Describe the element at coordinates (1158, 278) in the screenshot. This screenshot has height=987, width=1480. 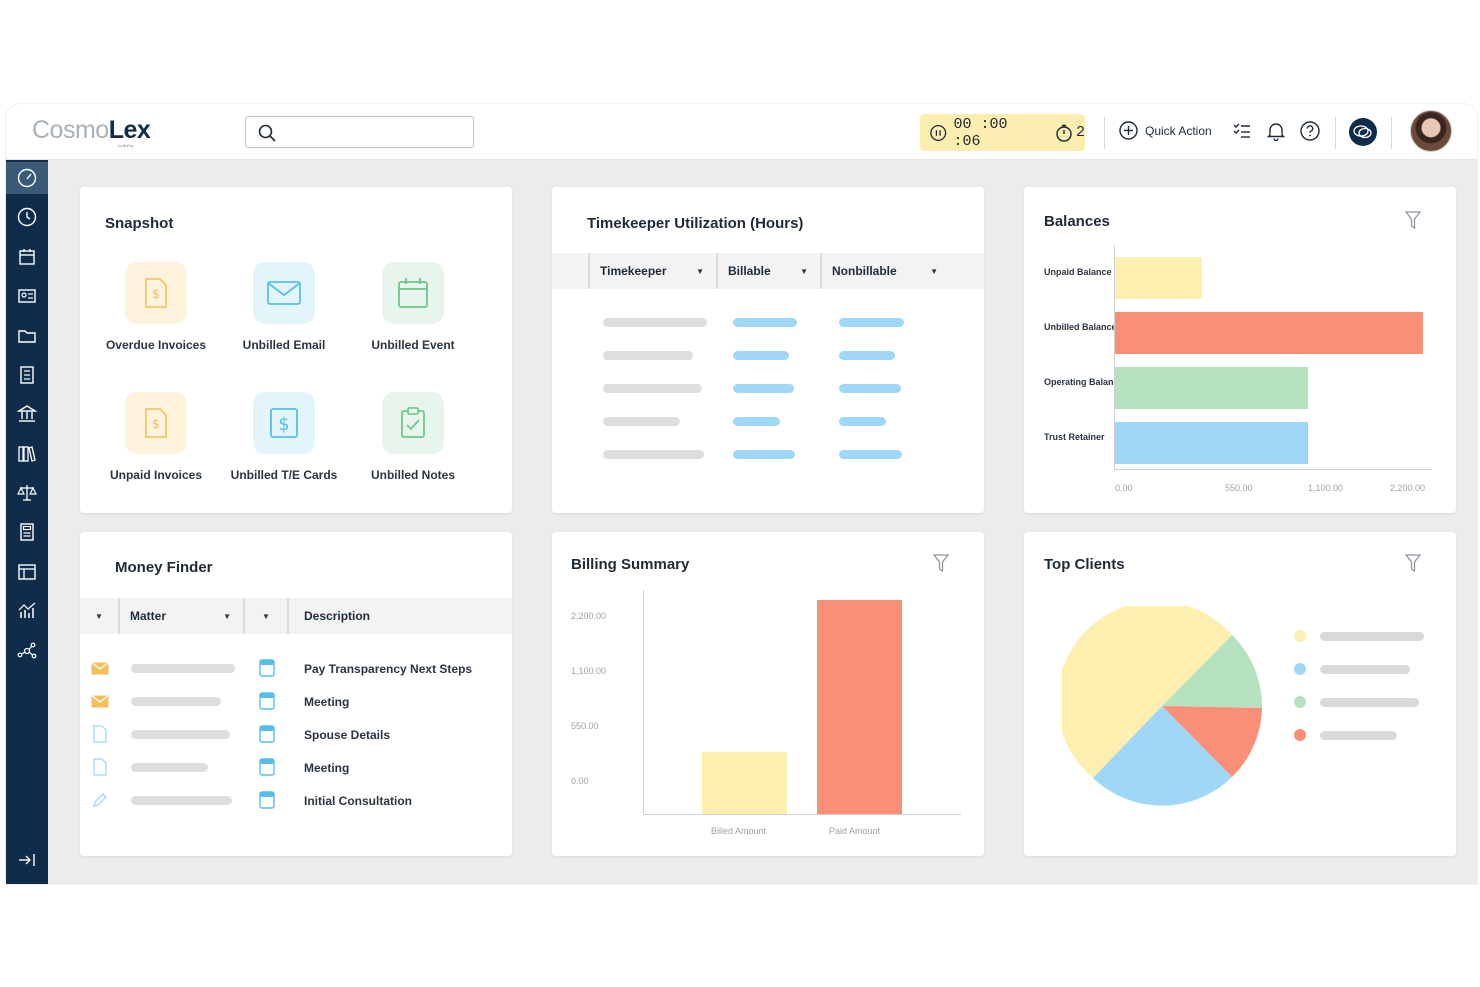
I see `bar-unpaid-balance` at that location.